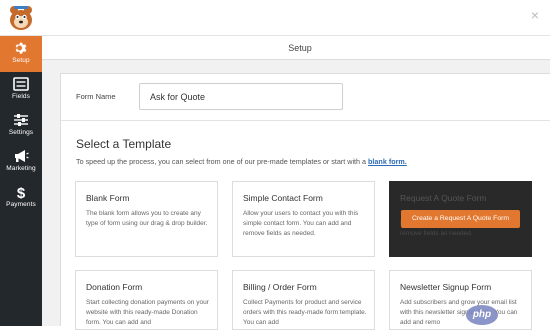 Image resolution: width=550 pixels, height=330 pixels. I want to click on sidebar-item-fields: Fields, so click(21, 90).